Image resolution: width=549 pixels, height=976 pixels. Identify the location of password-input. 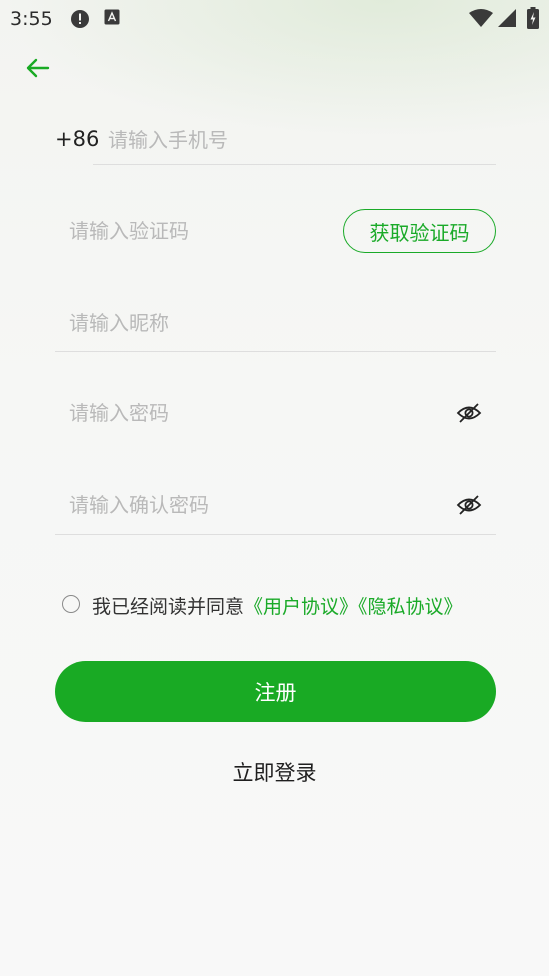
(249, 413).